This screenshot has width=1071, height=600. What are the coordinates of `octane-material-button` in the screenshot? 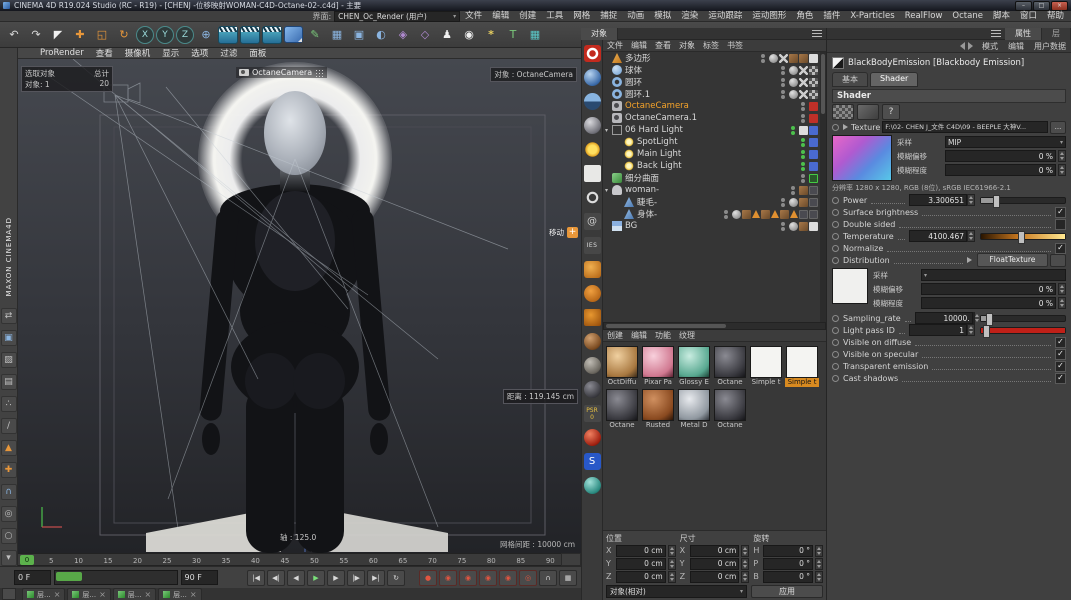 It's located at (592, 125).